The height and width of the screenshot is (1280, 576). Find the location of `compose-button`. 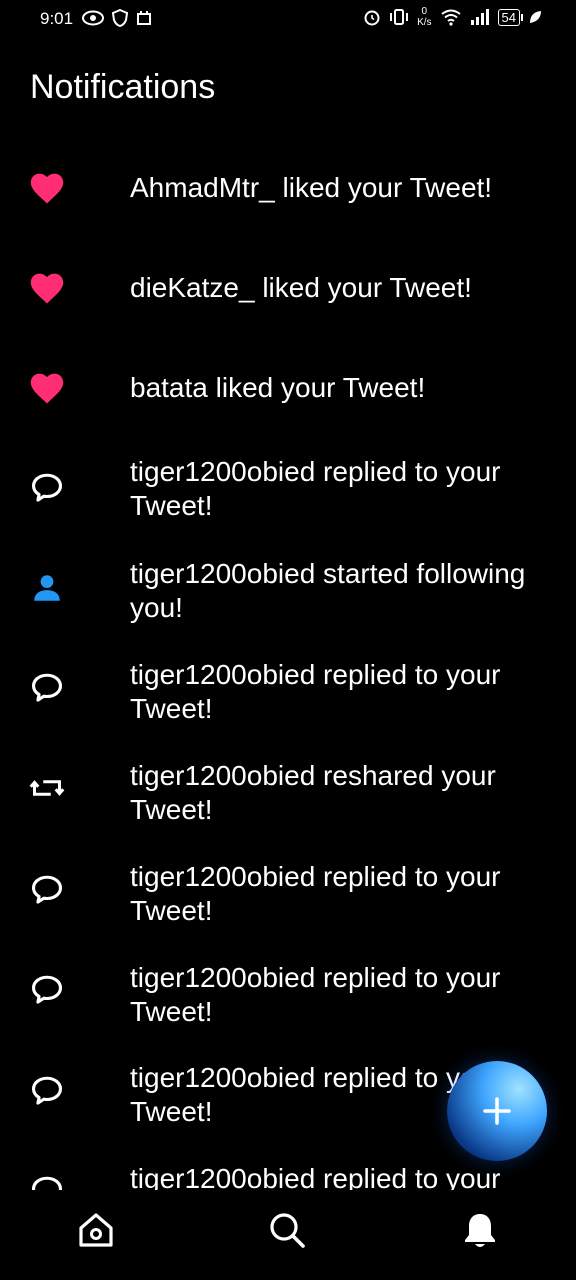

compose-button is located at coordinates (497, 1111).